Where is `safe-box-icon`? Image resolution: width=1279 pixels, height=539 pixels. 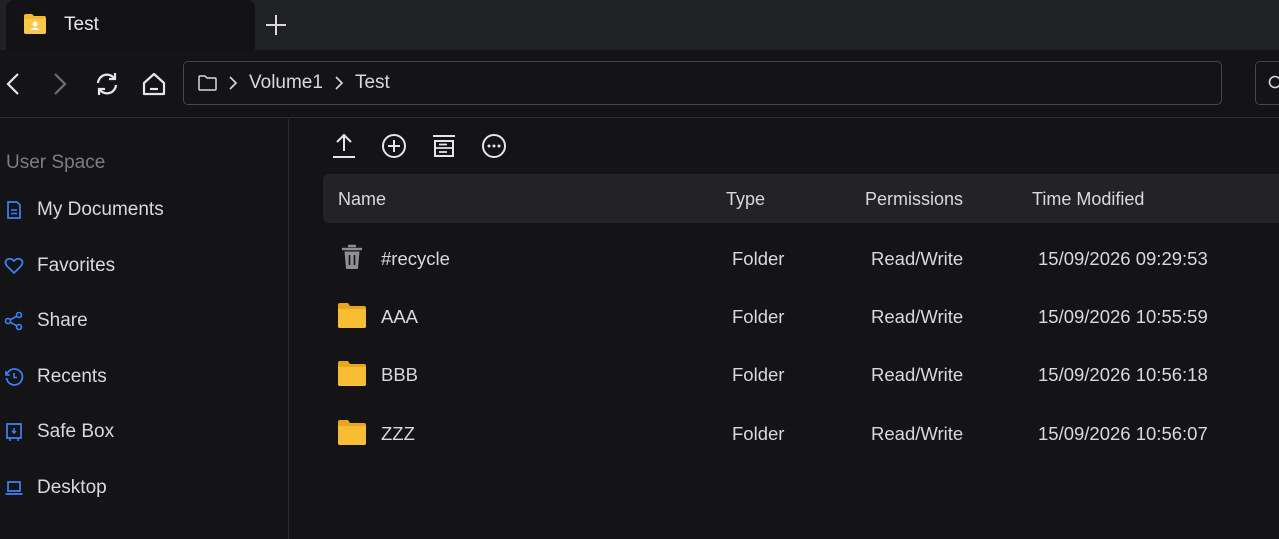 safe-box-icon is located at coordinates (14, 432).